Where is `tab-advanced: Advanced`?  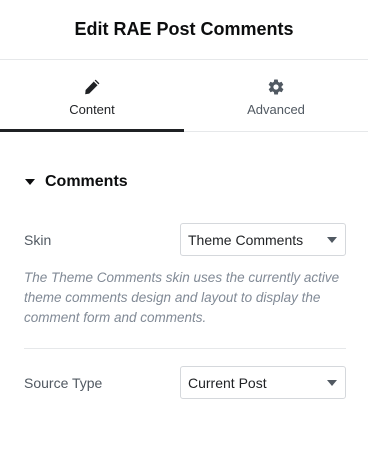 tab-advanced: Advanced is located at coordinates (276, 95).